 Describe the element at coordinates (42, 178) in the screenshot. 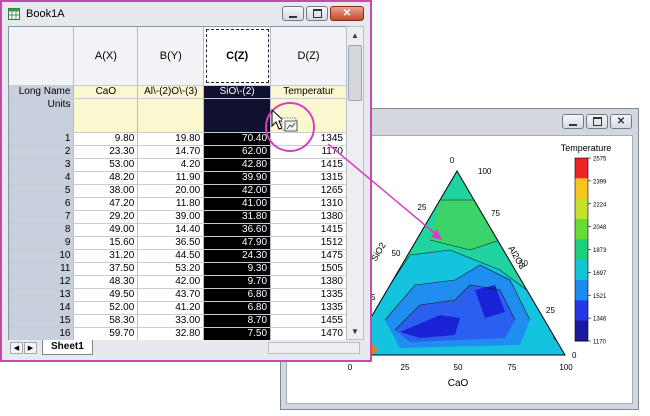

I see `row-header: 4` at that location.